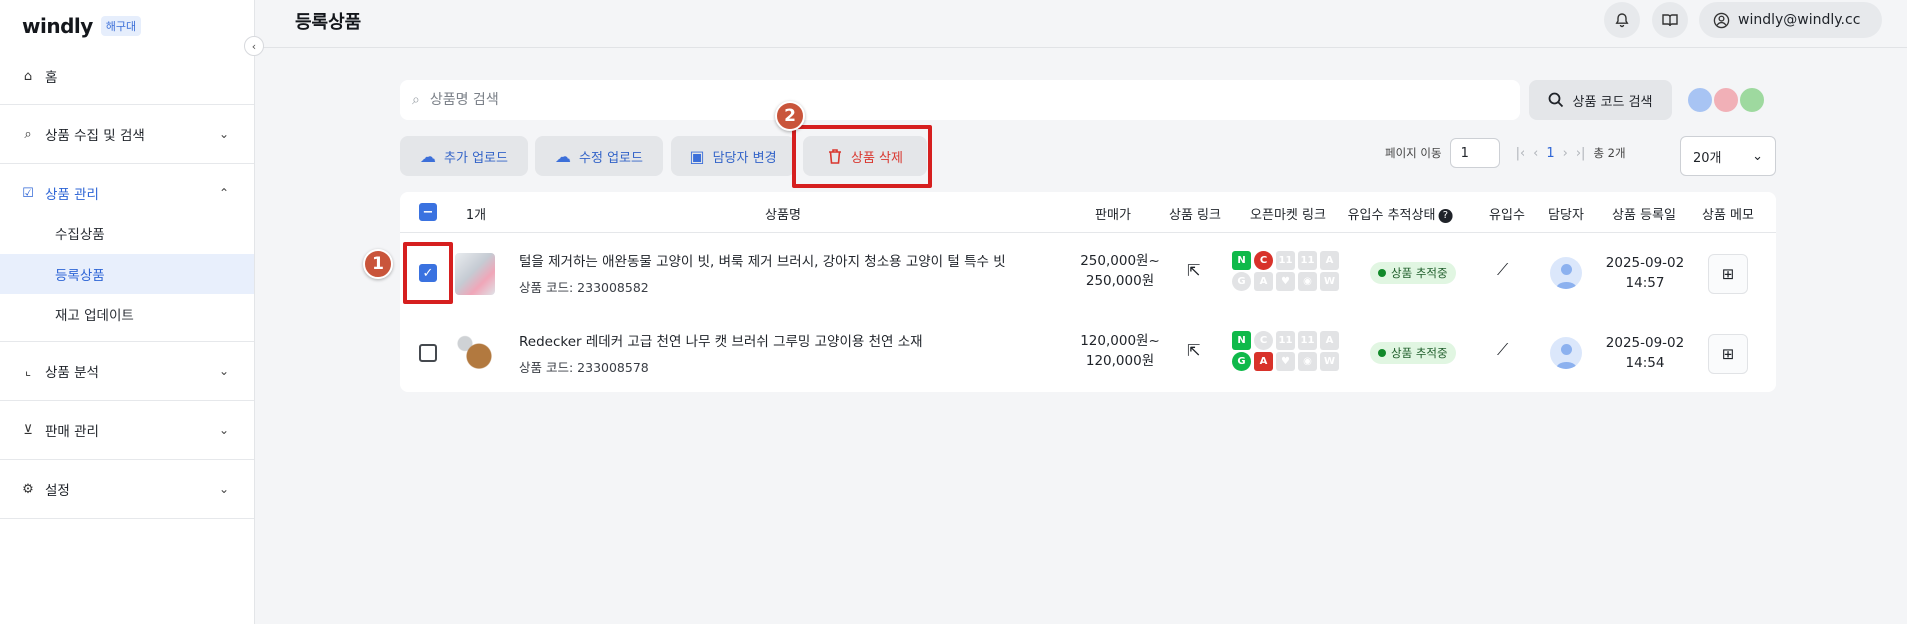  What do you see at coordinates (428, 353) in the screenshot?
I see `row-checkbox` at bounding box center [428, 353].